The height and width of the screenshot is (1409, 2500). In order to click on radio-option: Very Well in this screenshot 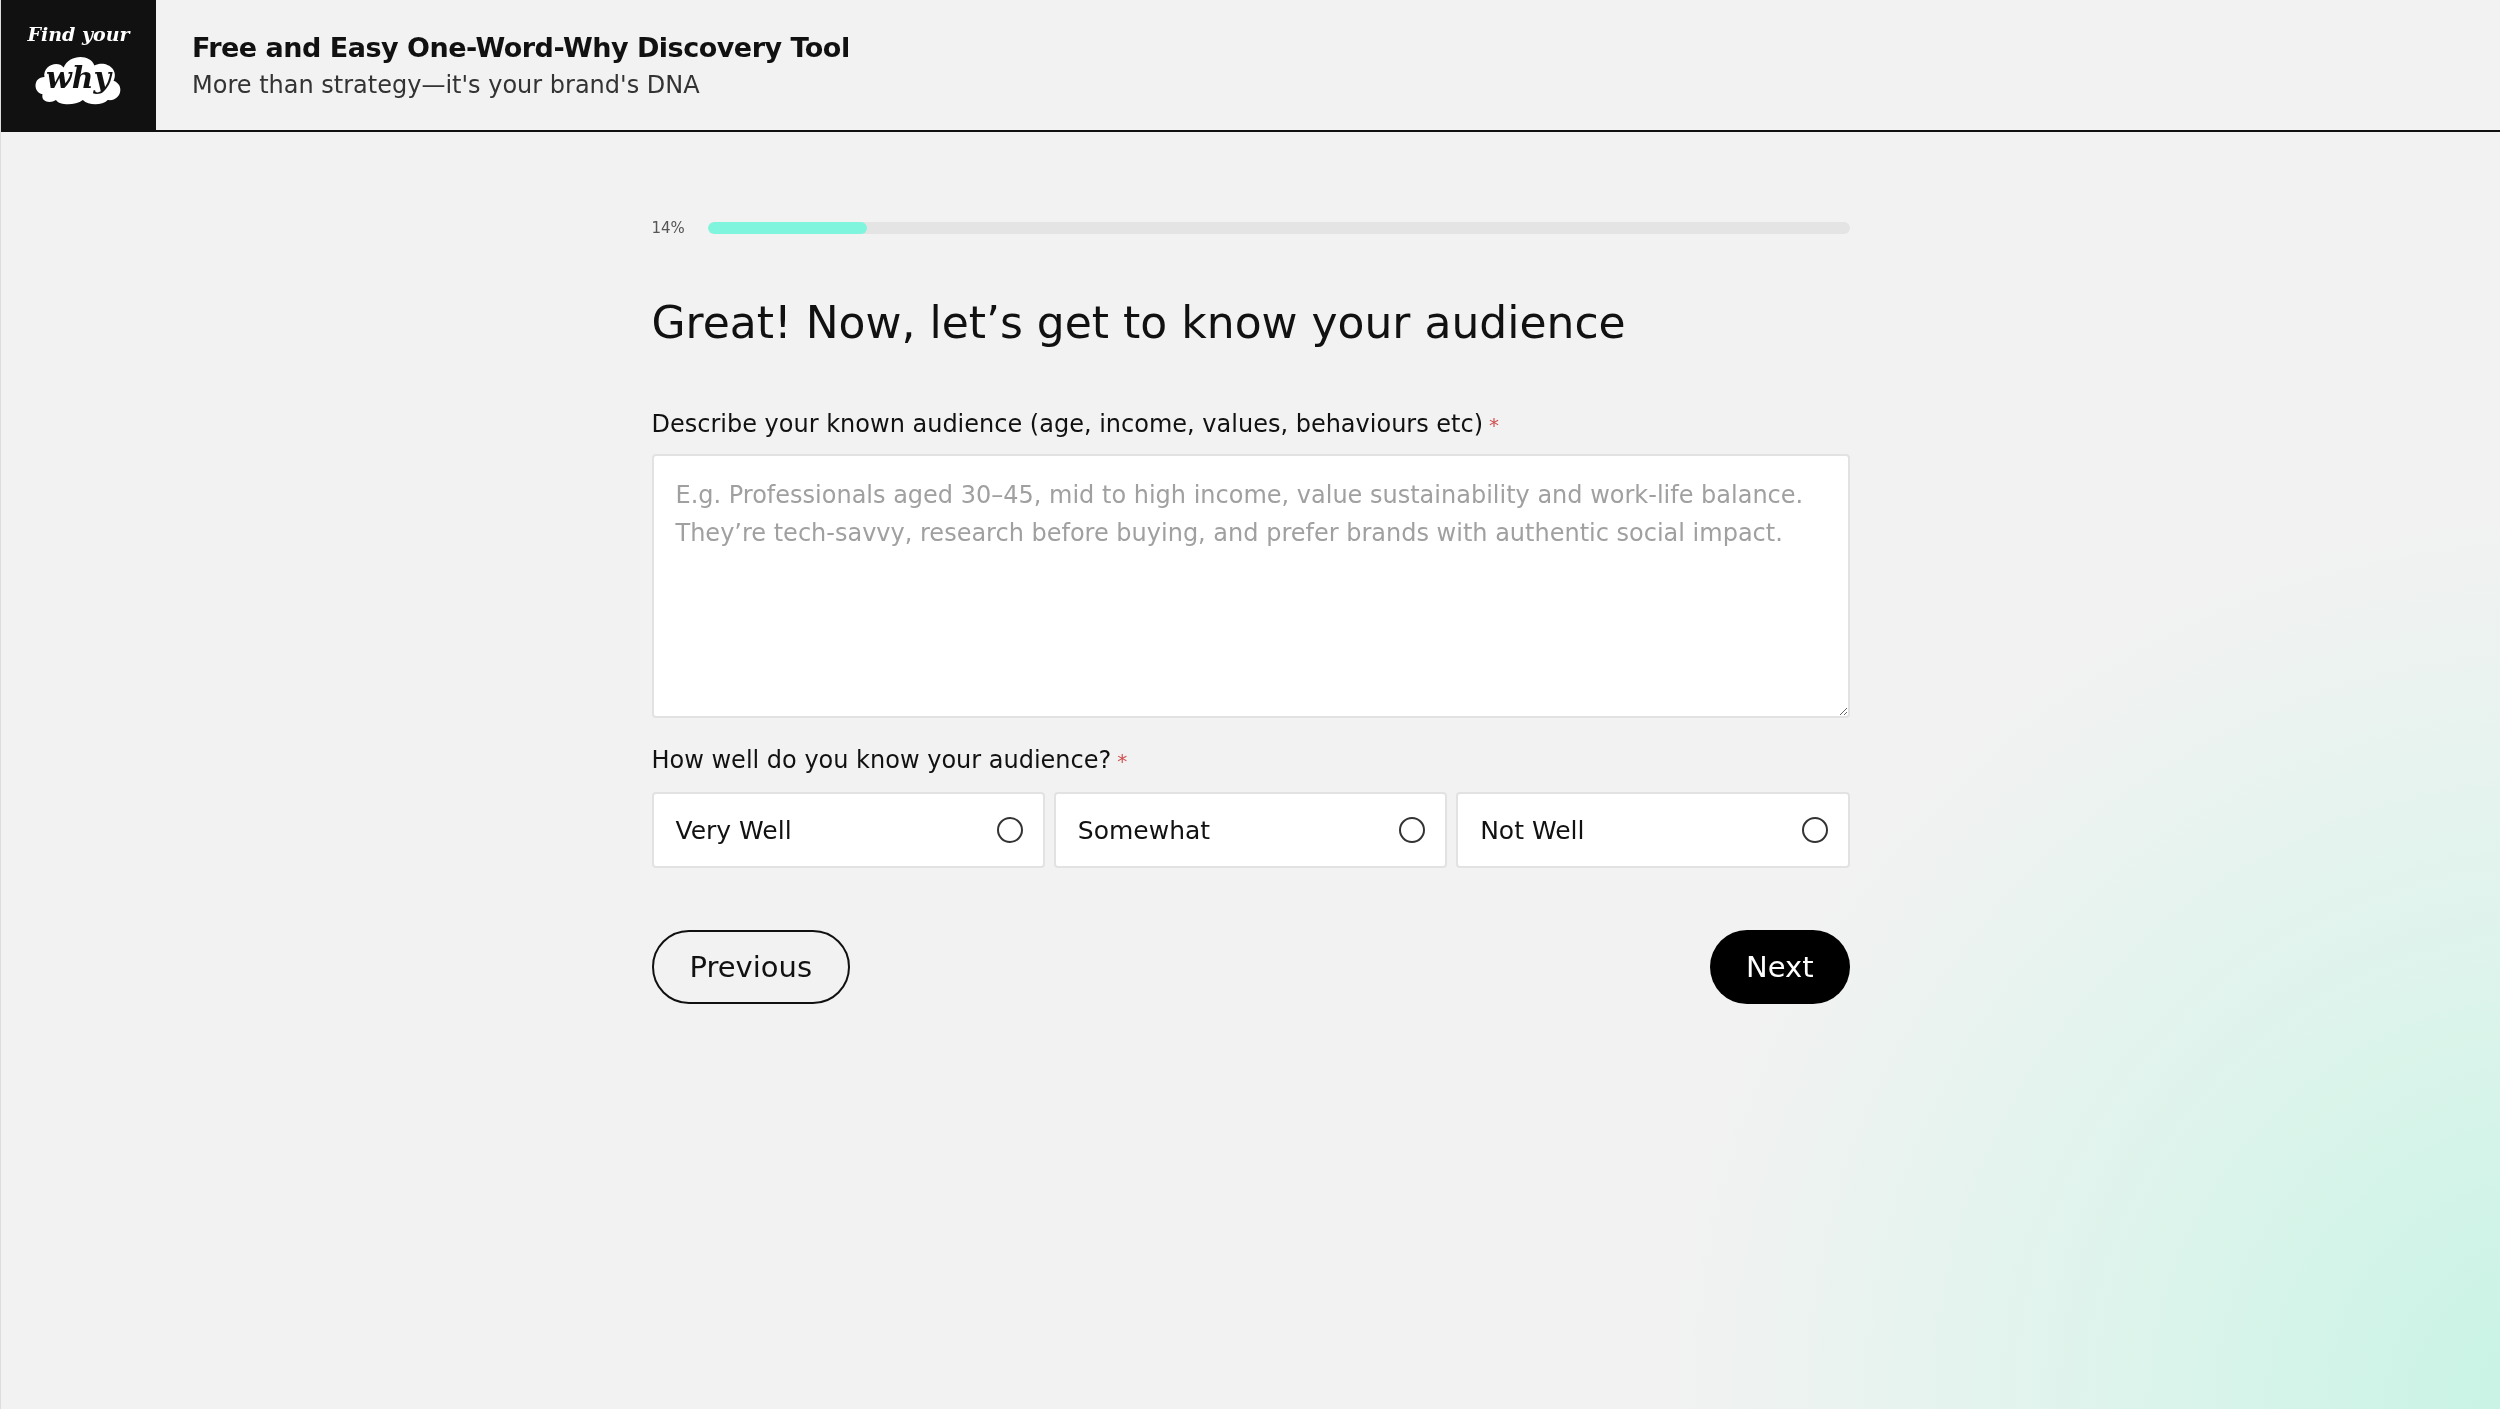, I will do `click(848, 830)`.